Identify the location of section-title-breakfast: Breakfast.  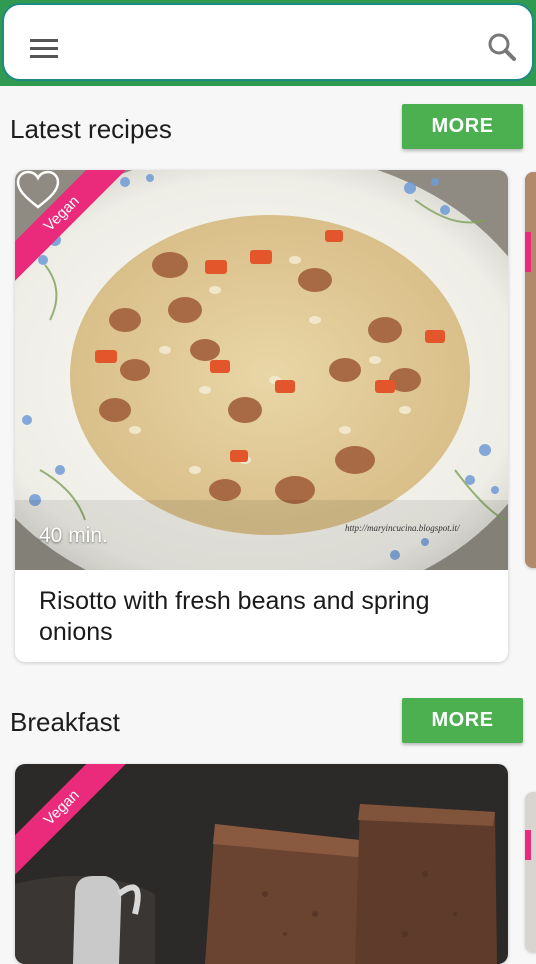
(65, 722).